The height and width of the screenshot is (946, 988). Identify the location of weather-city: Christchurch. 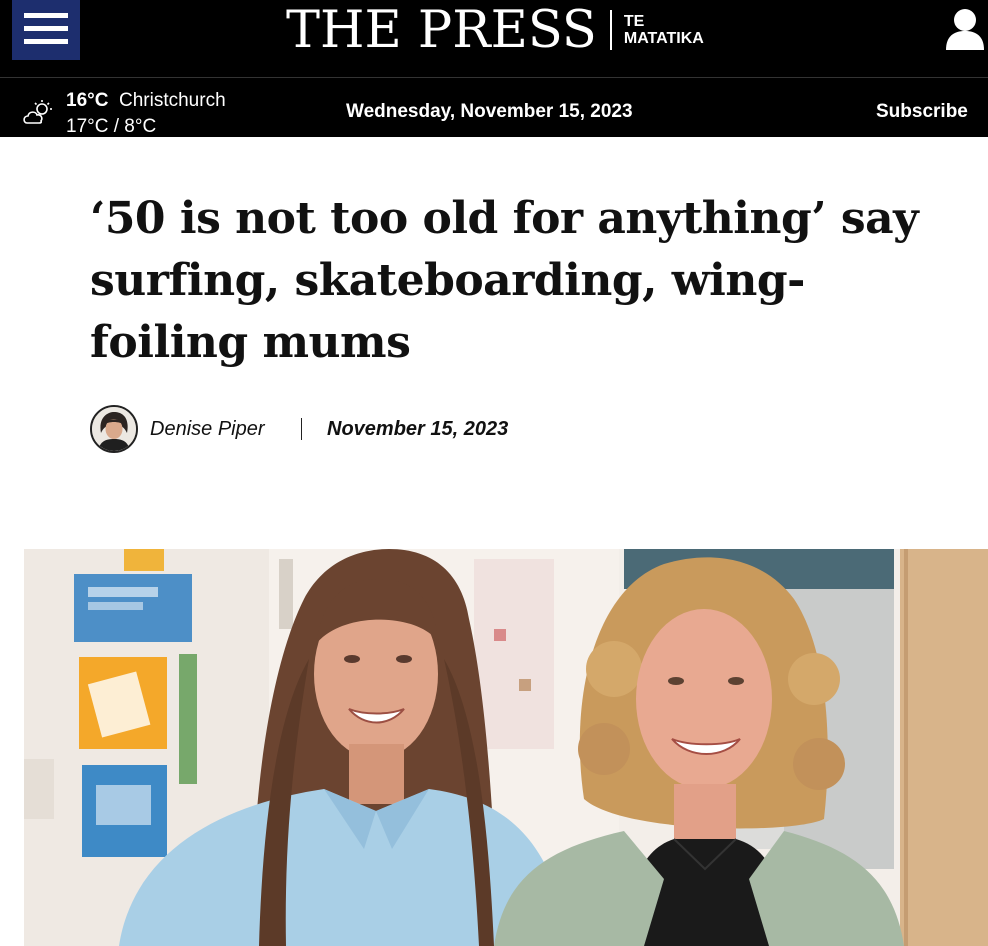
(172, 100).